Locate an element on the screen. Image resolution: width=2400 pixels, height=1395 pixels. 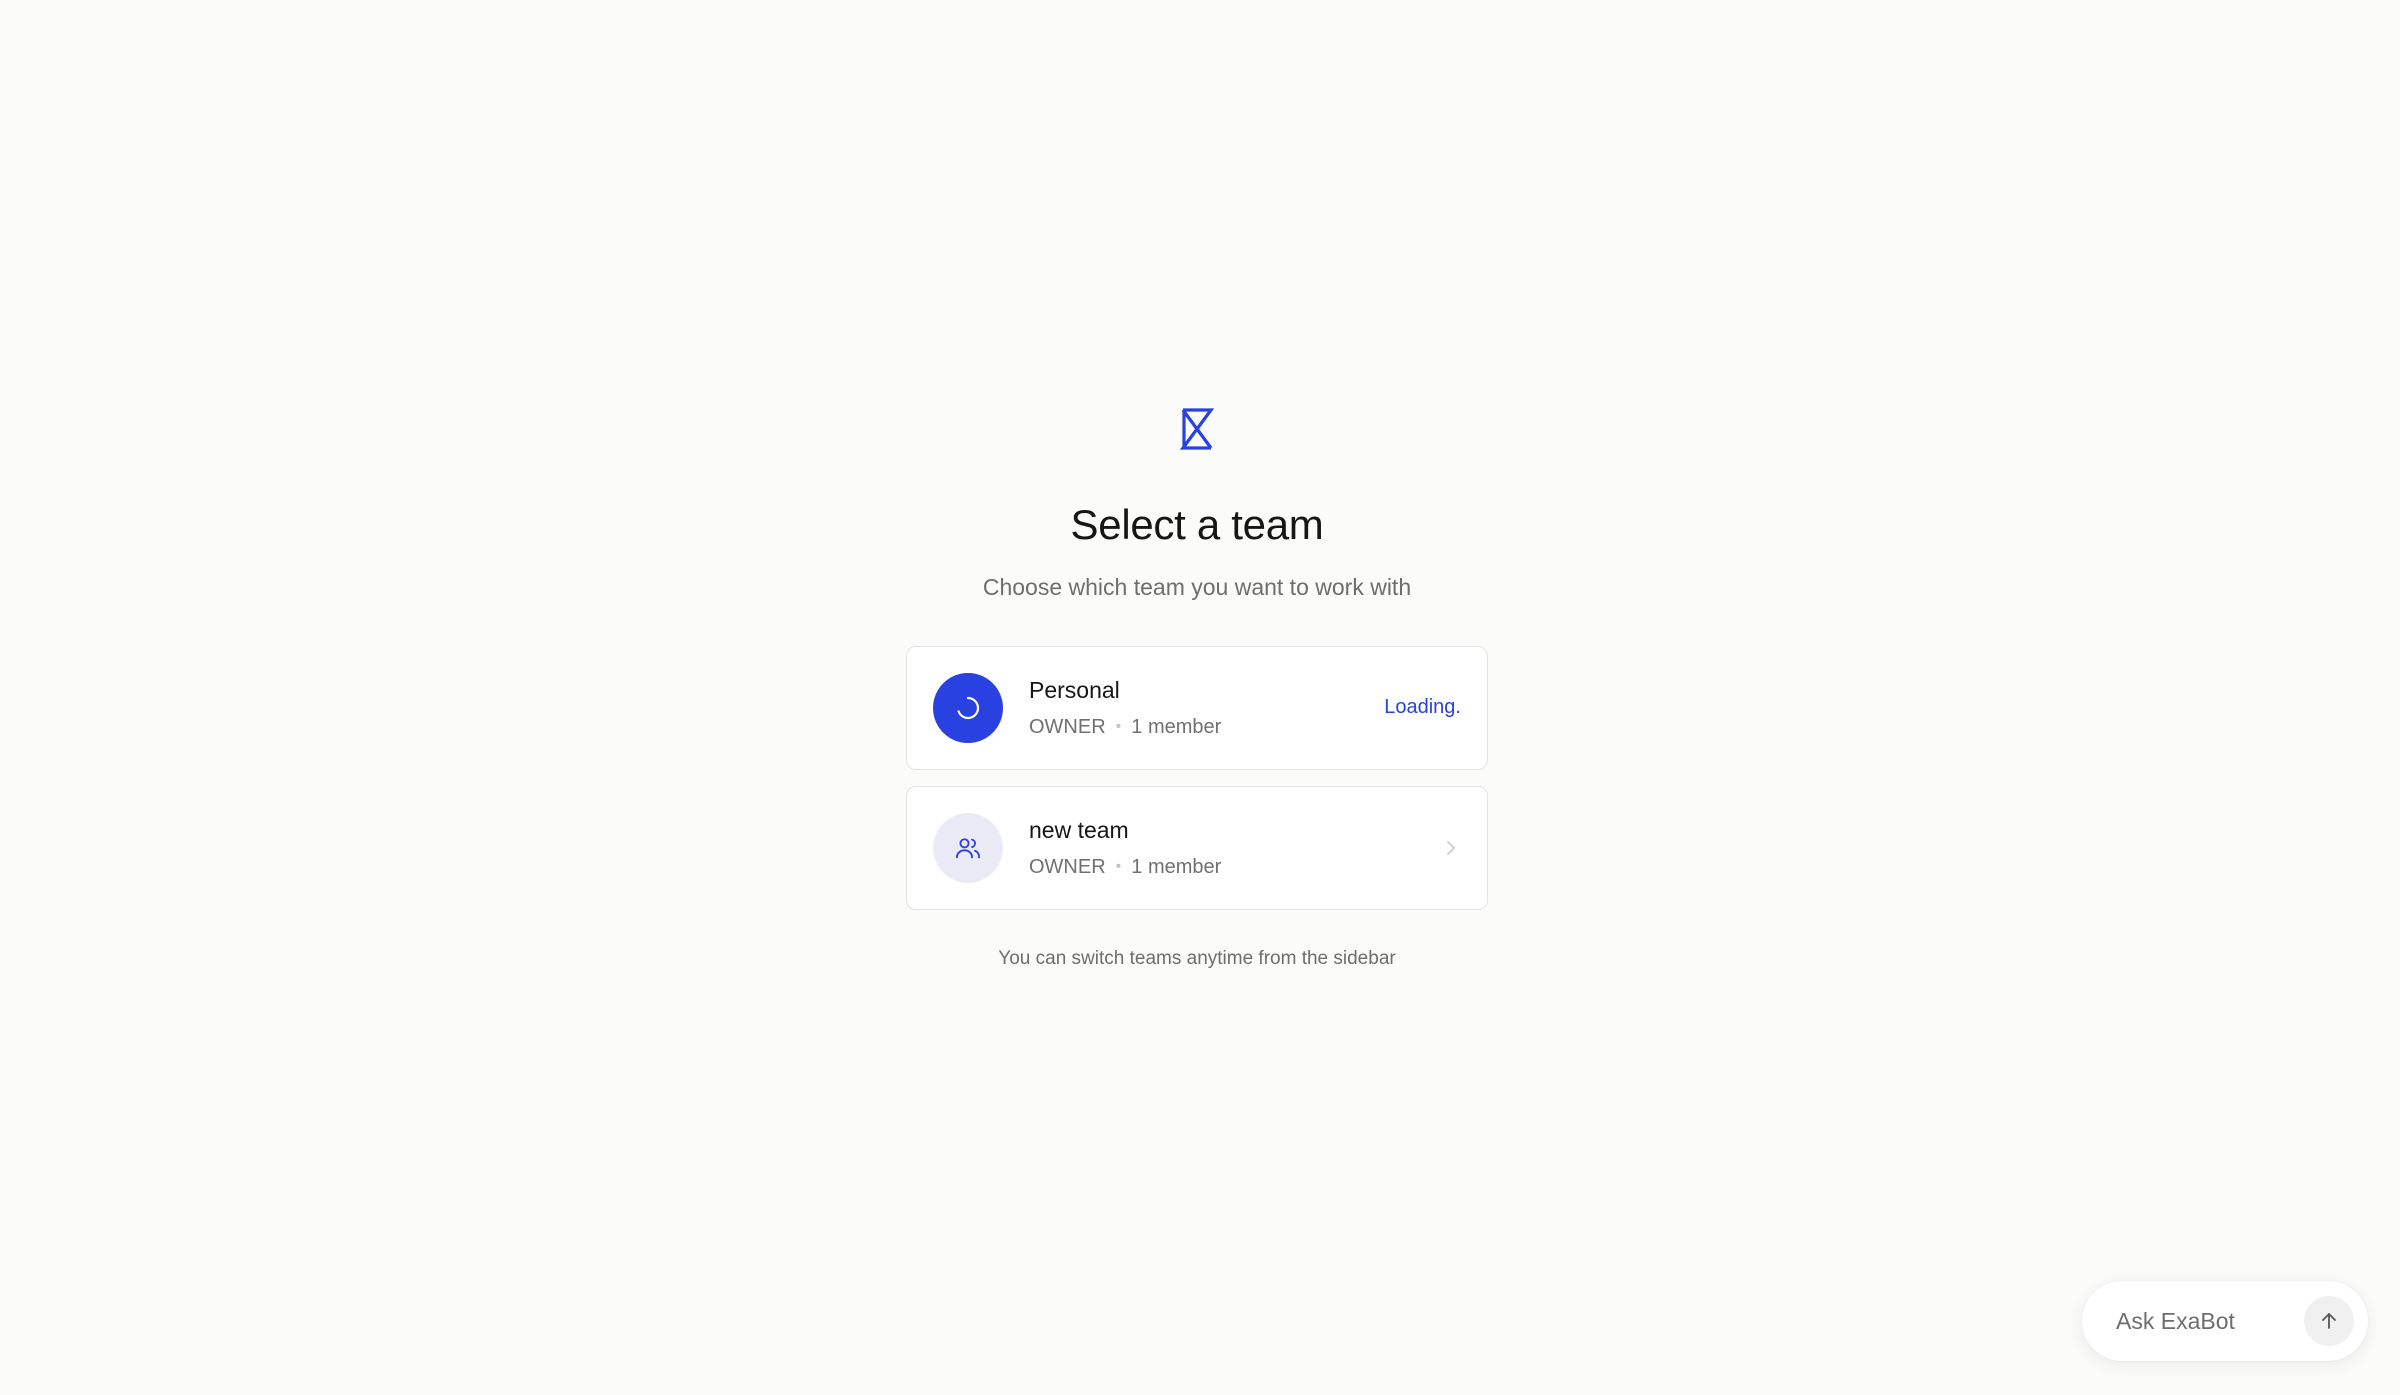
users-icon is located at coordinates (968, 848).